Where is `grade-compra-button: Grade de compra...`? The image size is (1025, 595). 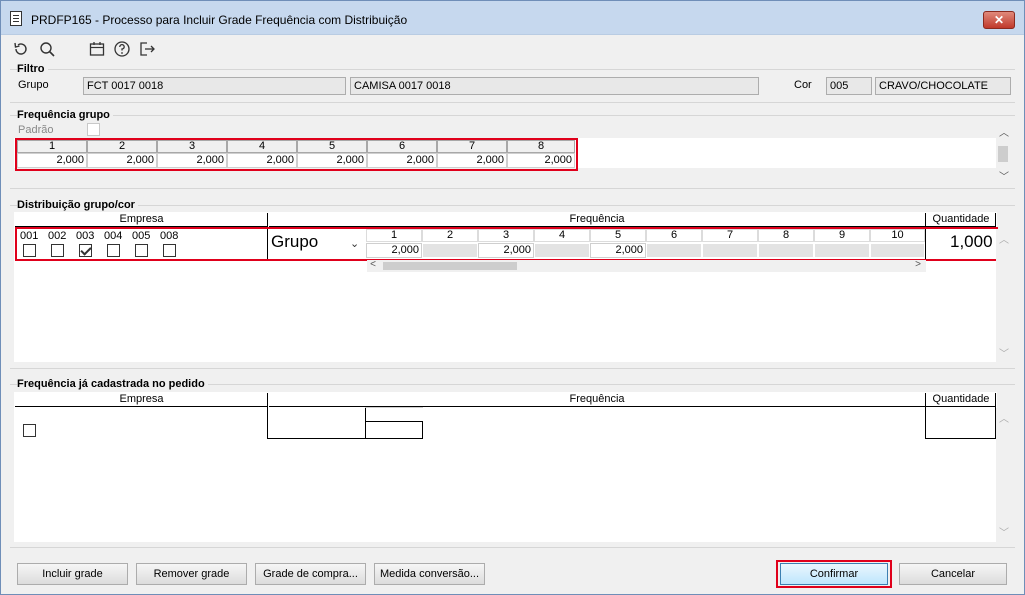 grade-compra-button: Grade de compra... is located at coordinates (310, 574).